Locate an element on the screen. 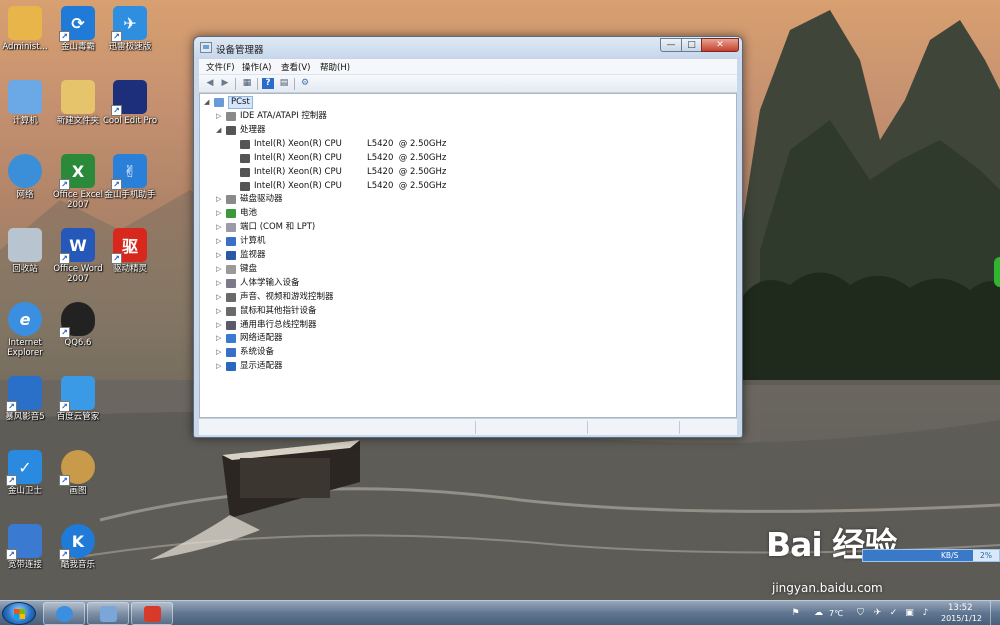 The image size is (1000, 625). floating-ball-widget is located at coordinates (997, 272).